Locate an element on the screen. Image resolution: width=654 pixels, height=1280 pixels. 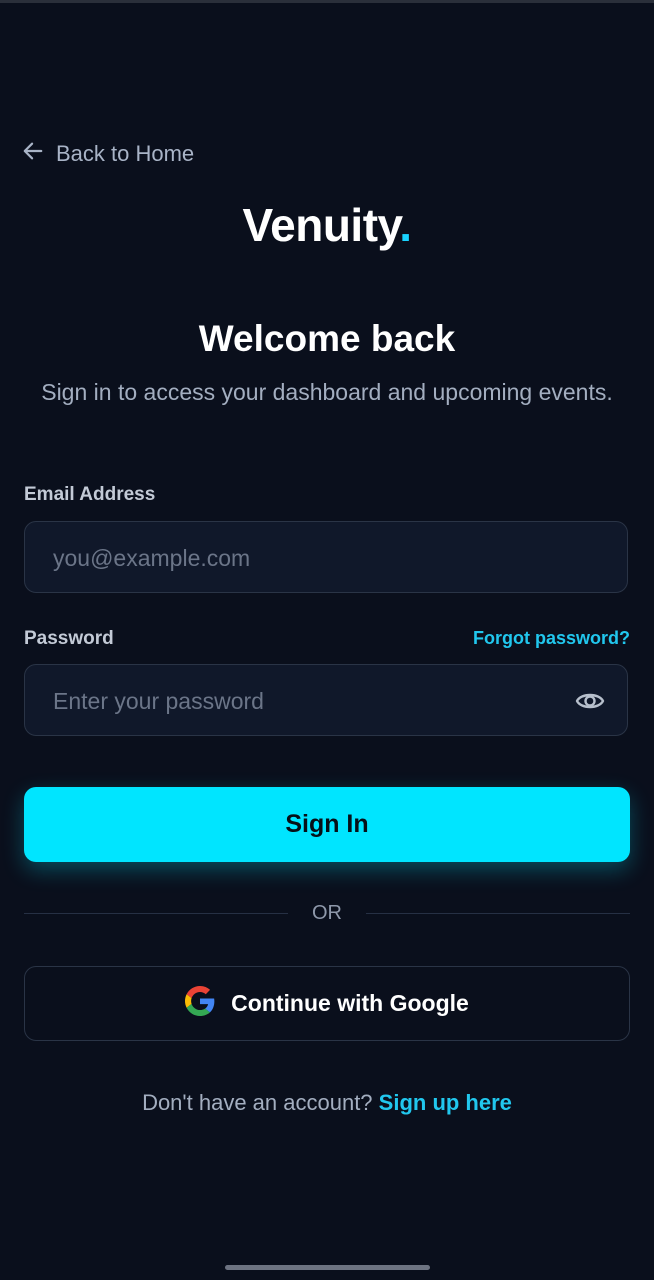
back-to-home-link: Back to Home is located at coordinates (108, 154).